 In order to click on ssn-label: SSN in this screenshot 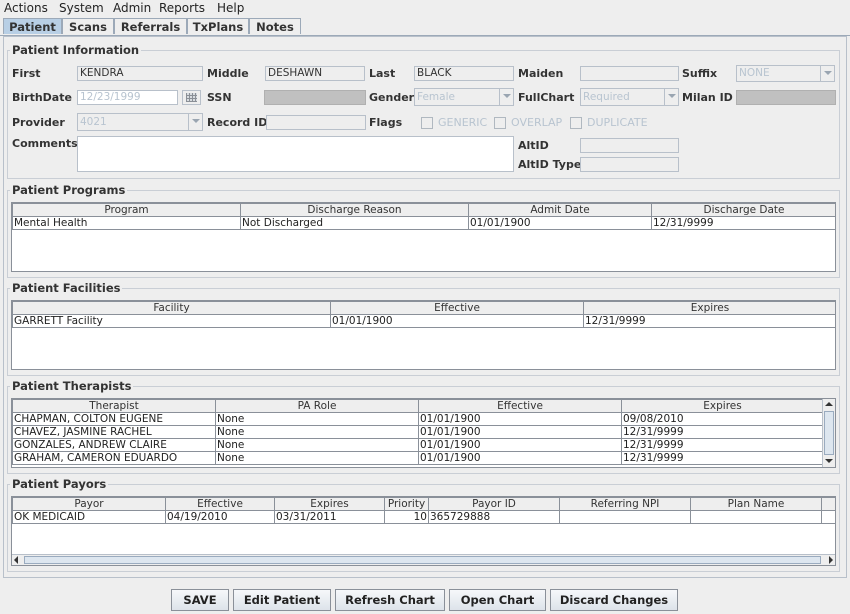, I will do `click(219, 97)`.